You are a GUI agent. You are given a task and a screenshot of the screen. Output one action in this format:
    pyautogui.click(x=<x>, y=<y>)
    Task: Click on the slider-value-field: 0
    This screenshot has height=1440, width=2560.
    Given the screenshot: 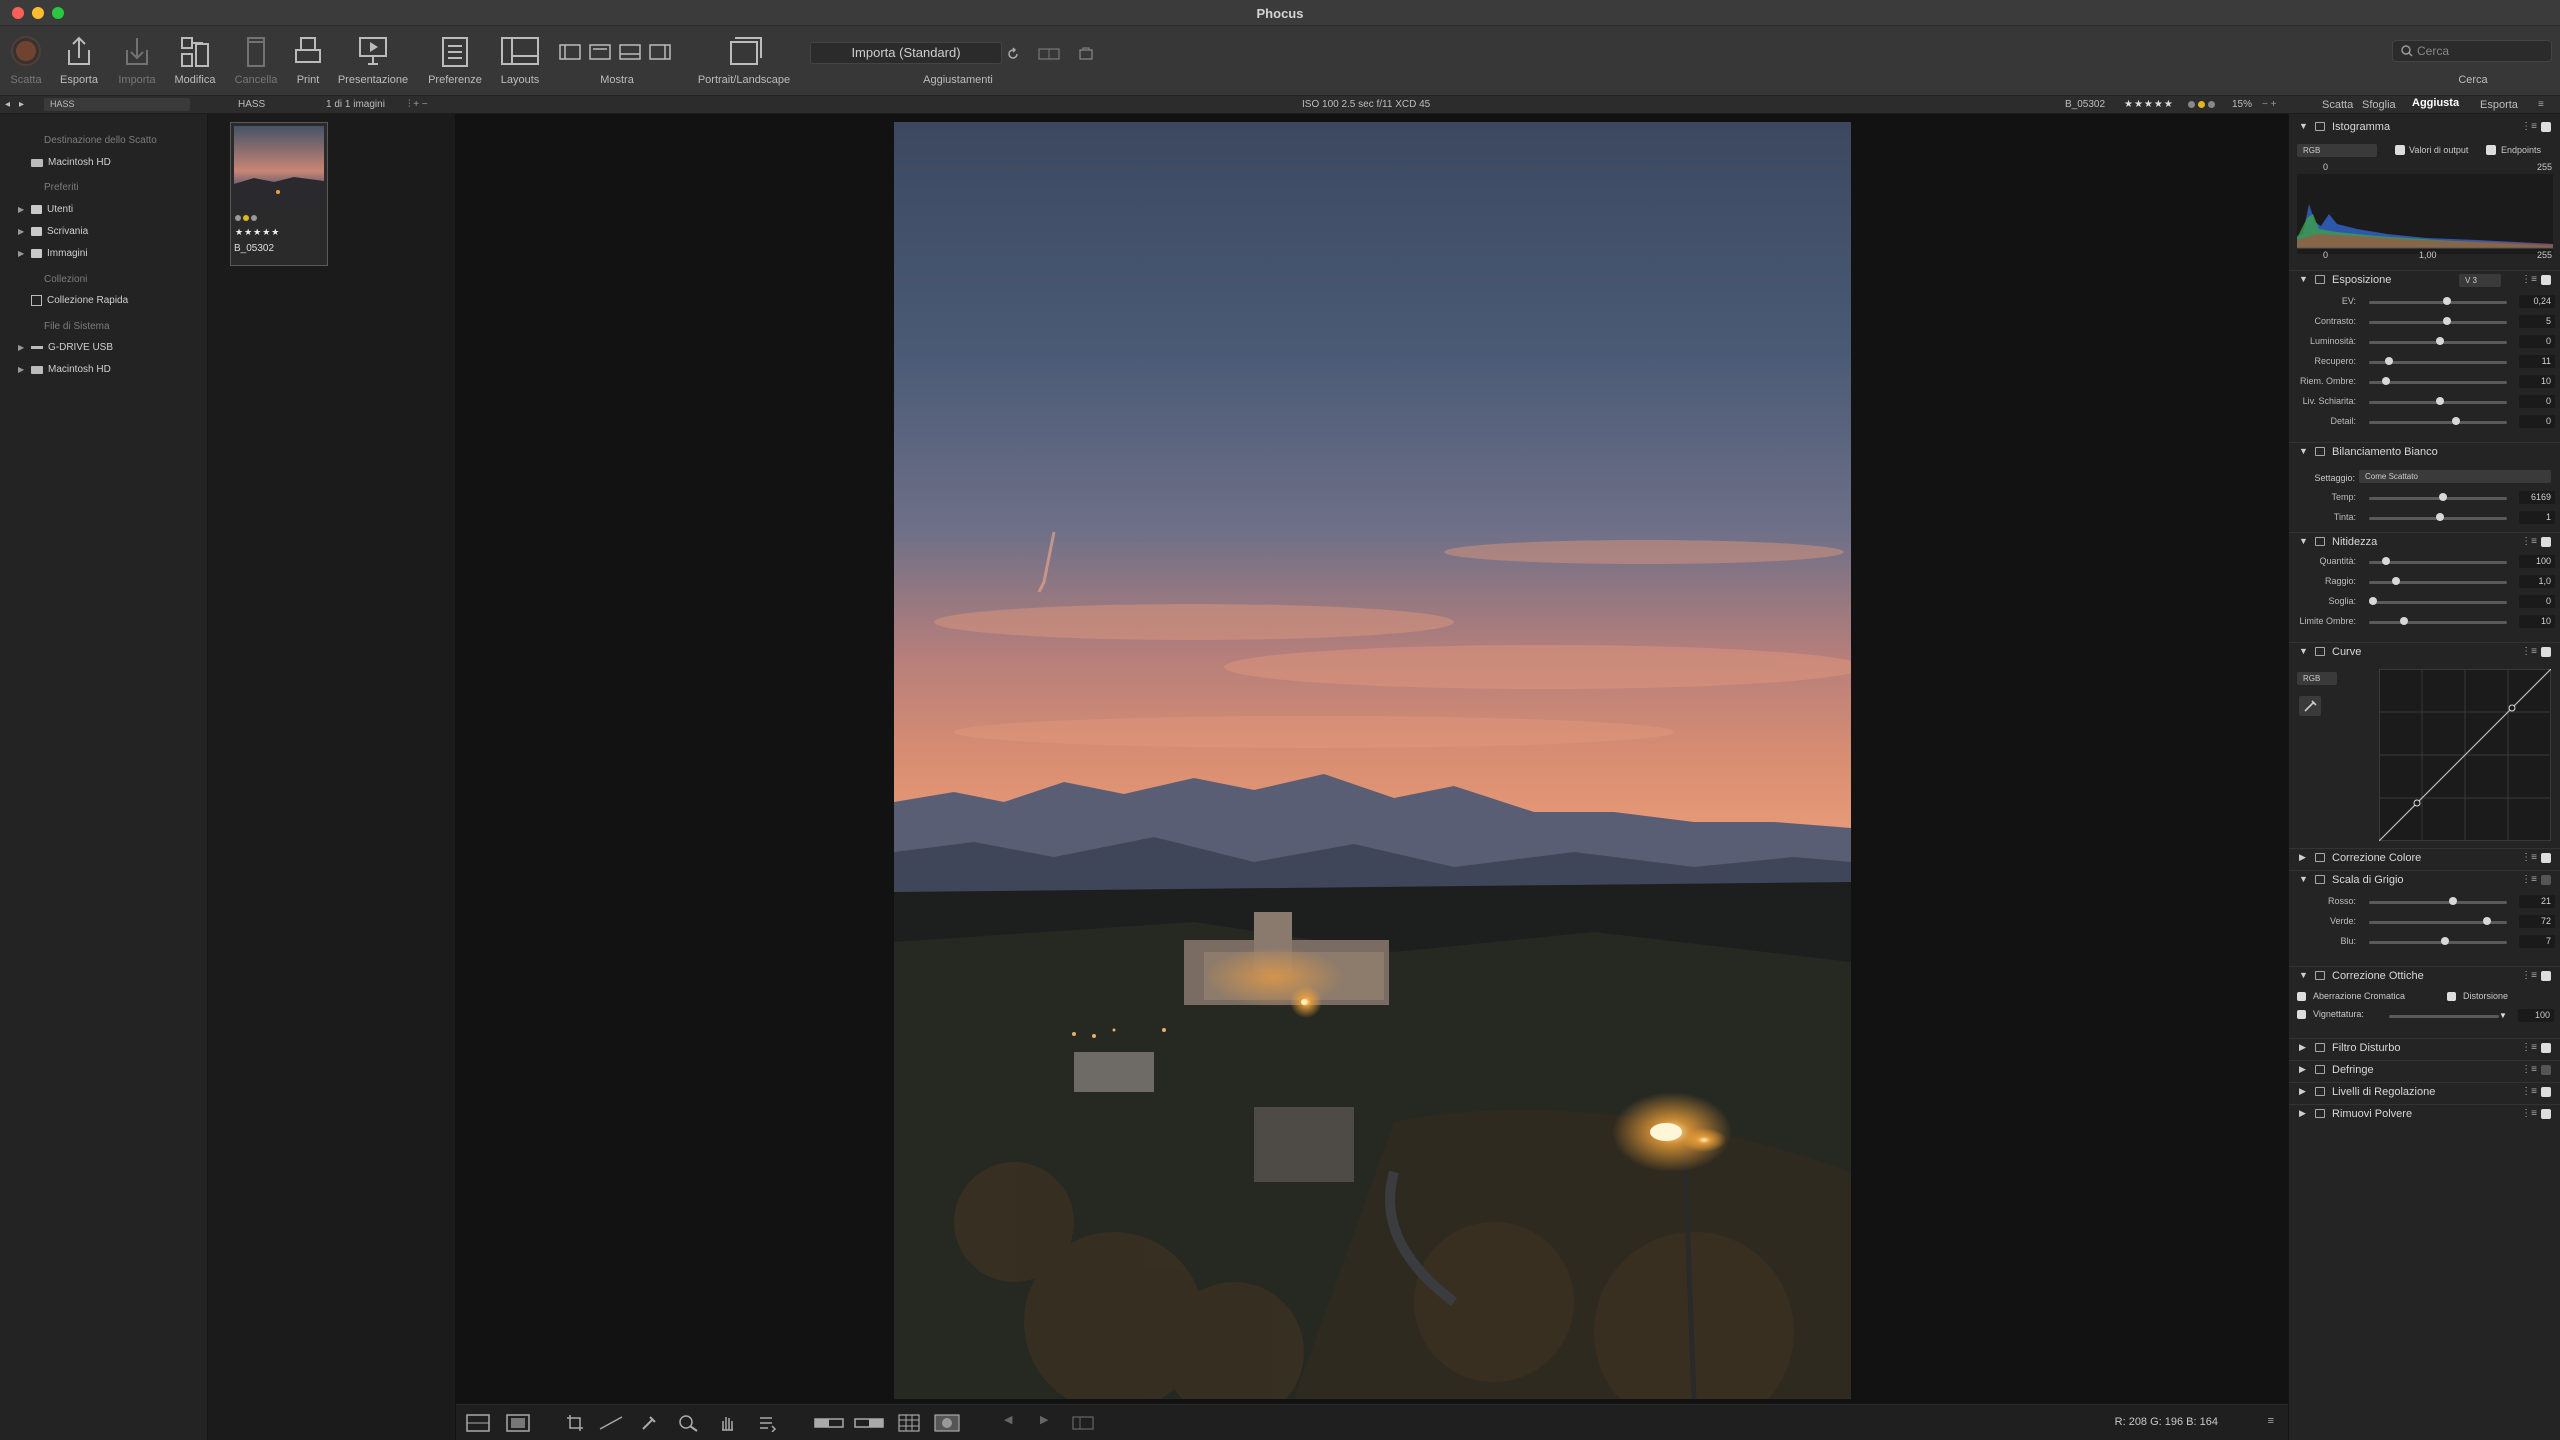 What is the action you would take?
    pyautogui.click(x=2537, y=341)
    